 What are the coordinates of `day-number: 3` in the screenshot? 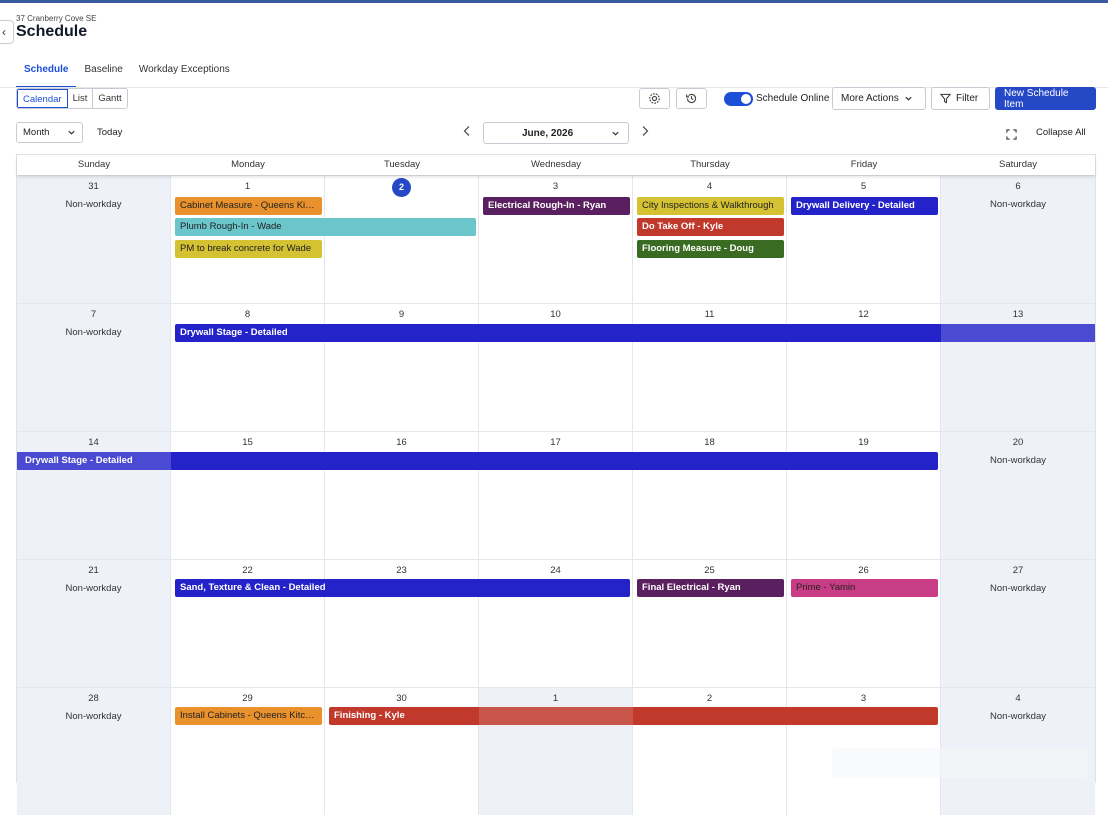 It's located at (555, 186).